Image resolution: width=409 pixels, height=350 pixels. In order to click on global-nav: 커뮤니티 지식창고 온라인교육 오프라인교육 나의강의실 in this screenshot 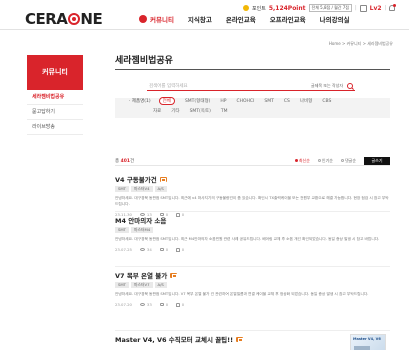, I will do `click(251, 19)`.